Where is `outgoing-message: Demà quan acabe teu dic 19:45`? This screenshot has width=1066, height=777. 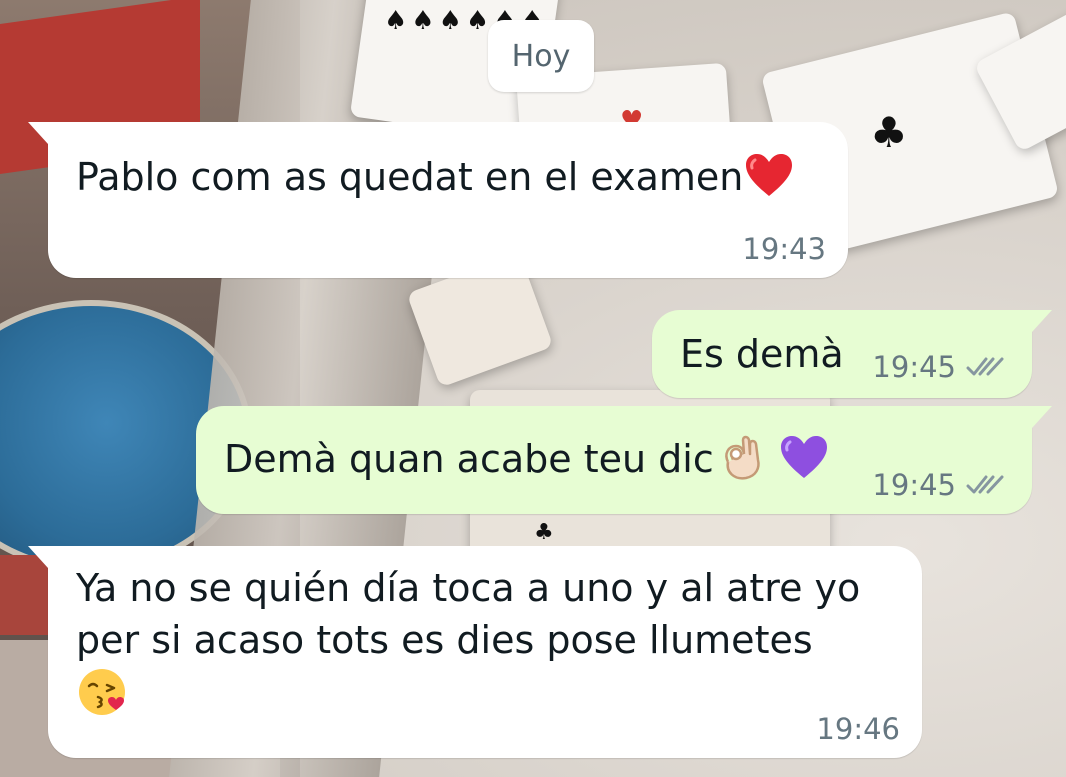 outgoing-message: Demà quan acabe teu dic 19:45 is located at coordinates (624, 460).